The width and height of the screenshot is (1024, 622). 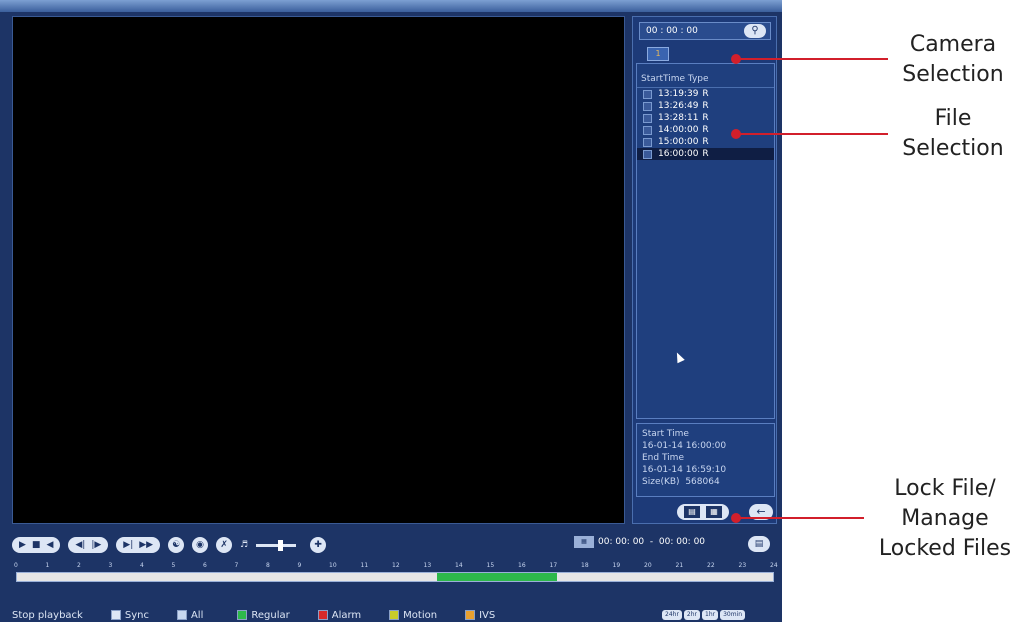 What do you see at coordinates (705, 106) in the screenshot?
I see `file-row: 13:26:49 R` at bounding box center [705, 106].